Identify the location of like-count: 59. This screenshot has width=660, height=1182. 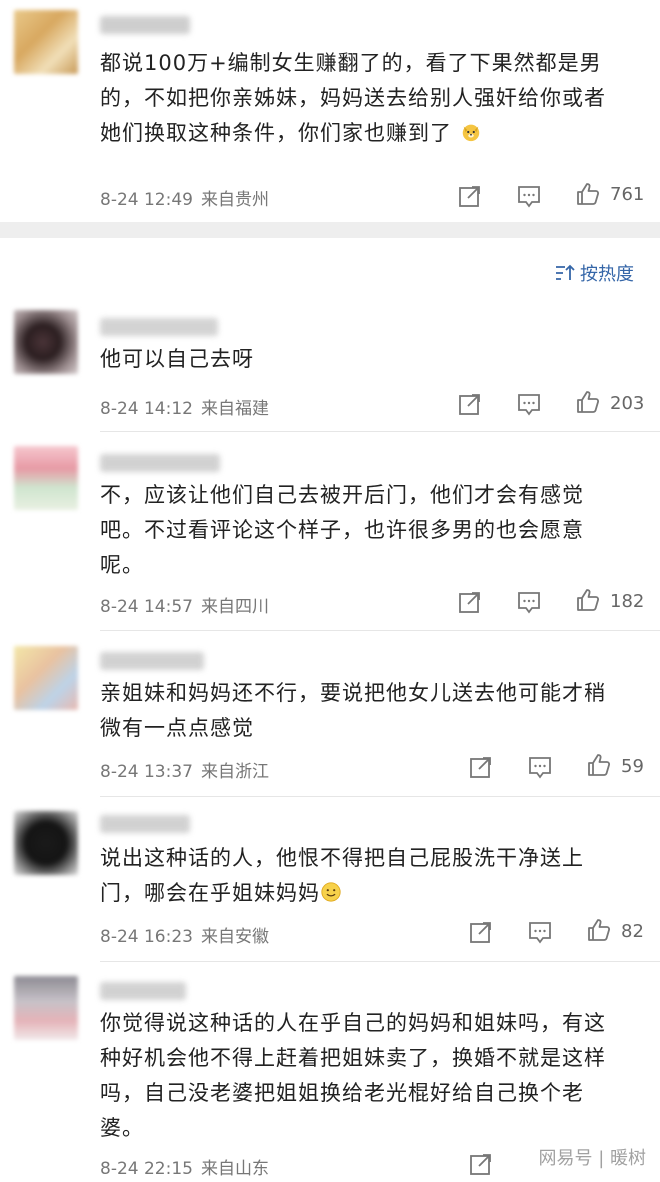
(632, 766).